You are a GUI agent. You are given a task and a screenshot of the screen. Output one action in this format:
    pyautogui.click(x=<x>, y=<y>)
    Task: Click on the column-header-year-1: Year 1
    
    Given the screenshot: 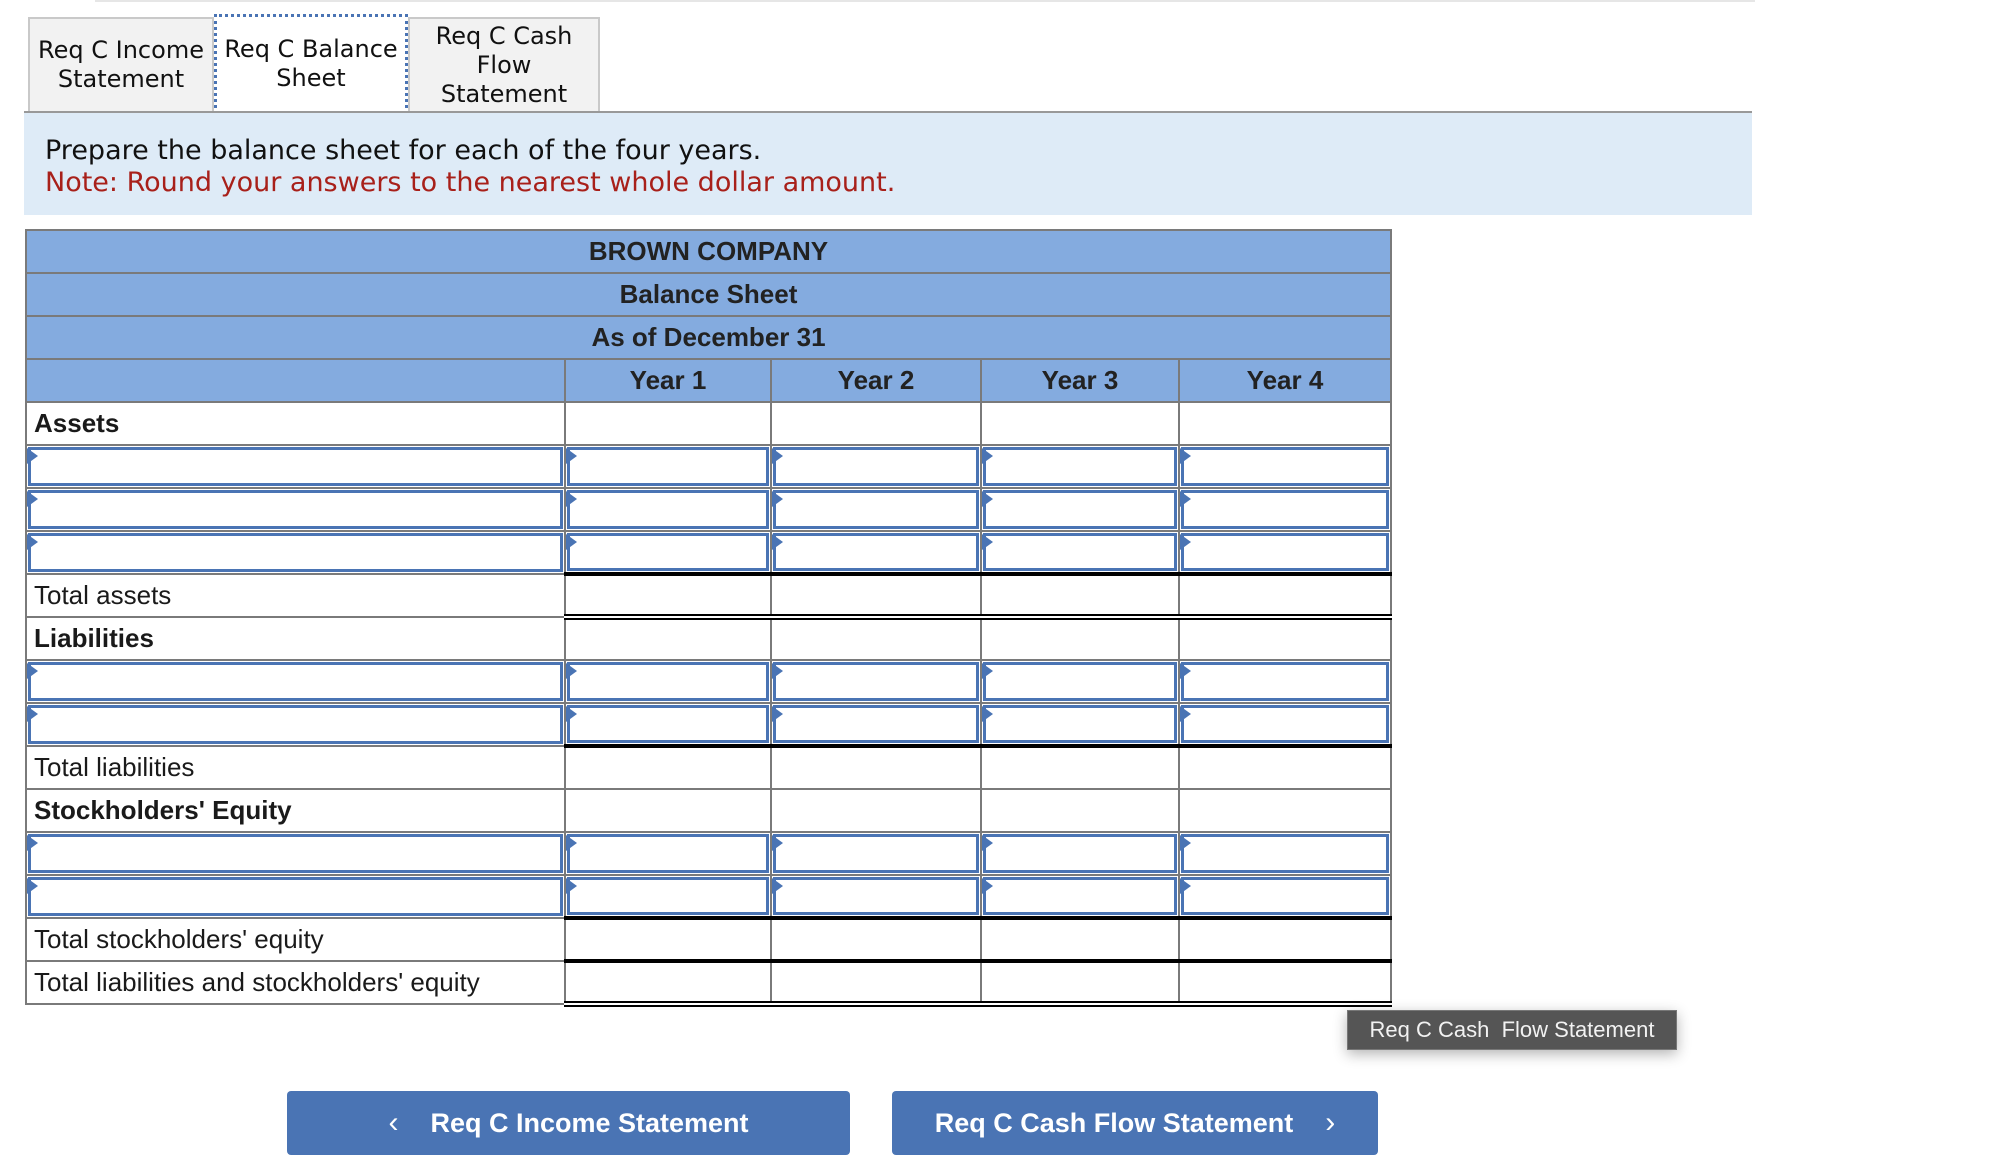 What is the action you would take?
    pyautogui.click(x=668, y=380)
    